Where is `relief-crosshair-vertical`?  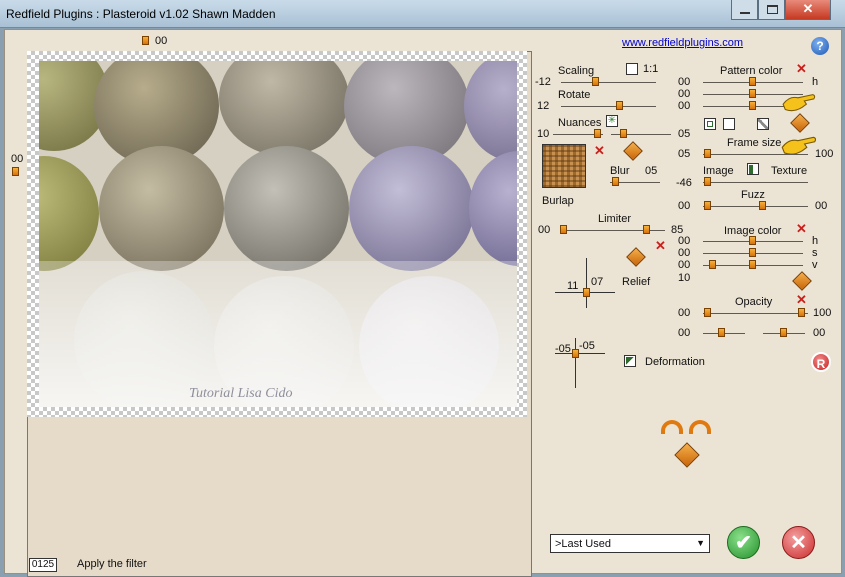 relief-crosshair-vertical is located at coordinates (586, 283).